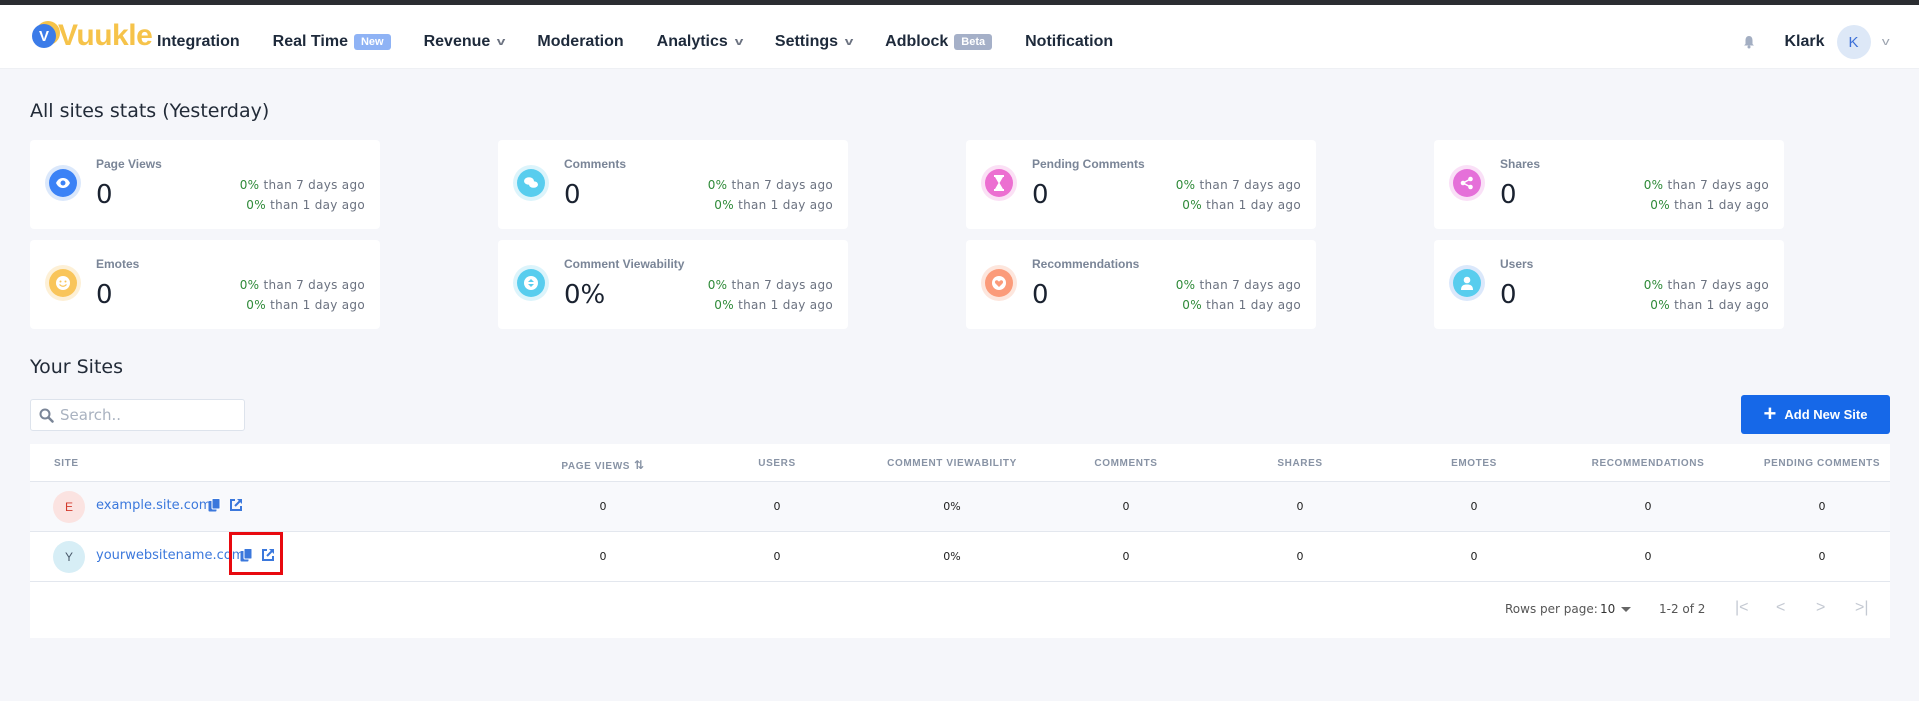 This screenshot has width=1919, height=701. Describe the element at coordinates (465, 42) in the screenshot. I see `nav-item-revenue: Revenue v` at that location.